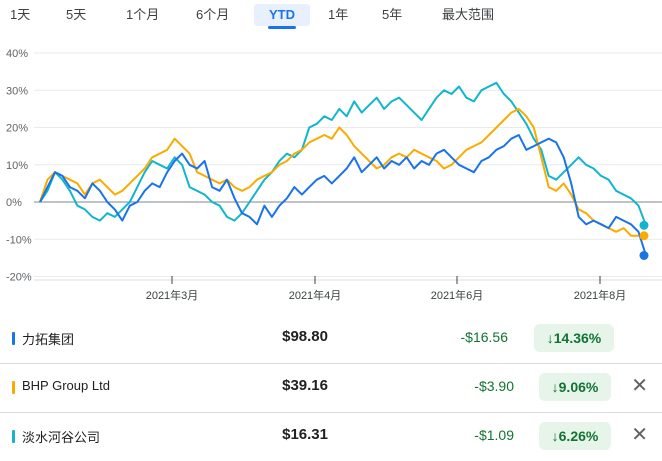 Image resolution: width=662 pixels, height=461 pixels. Describe the element at coordinates (24, 15) in the screenshot. I see `tab-1-day: 1天` at that location.